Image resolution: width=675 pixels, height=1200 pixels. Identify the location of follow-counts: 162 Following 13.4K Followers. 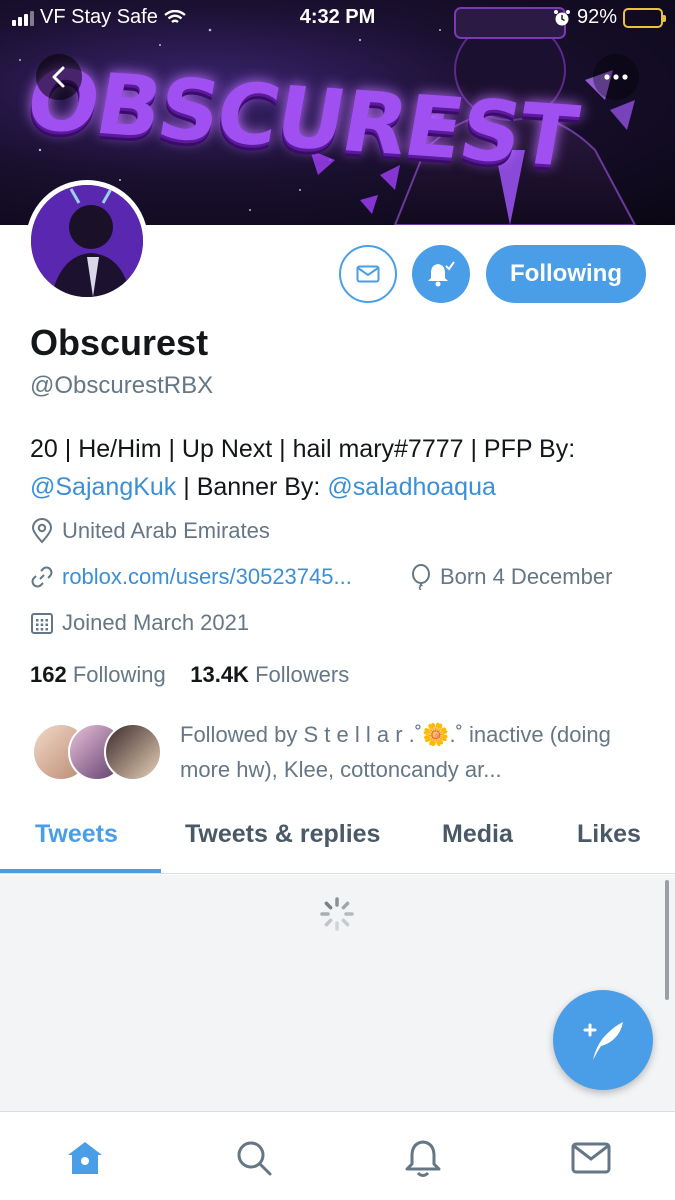
(189, 675).